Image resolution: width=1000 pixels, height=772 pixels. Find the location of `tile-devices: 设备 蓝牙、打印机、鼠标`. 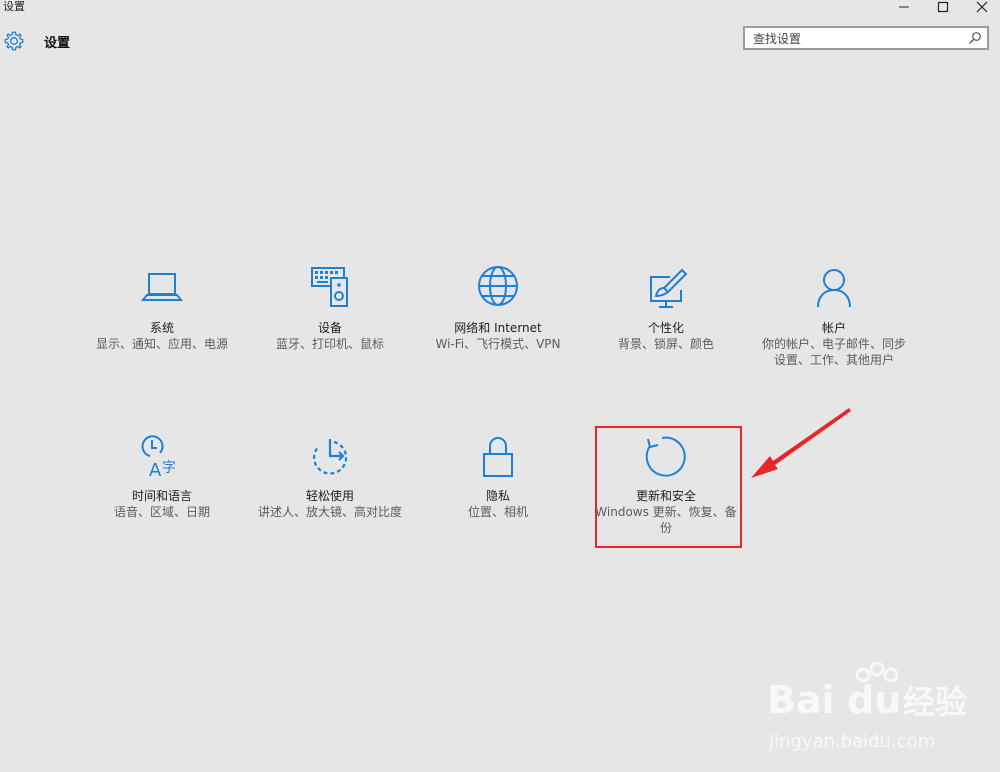

tile-devices: 设备 蓝牙、打印机、鼠标 is located at coordinates (330, 309).